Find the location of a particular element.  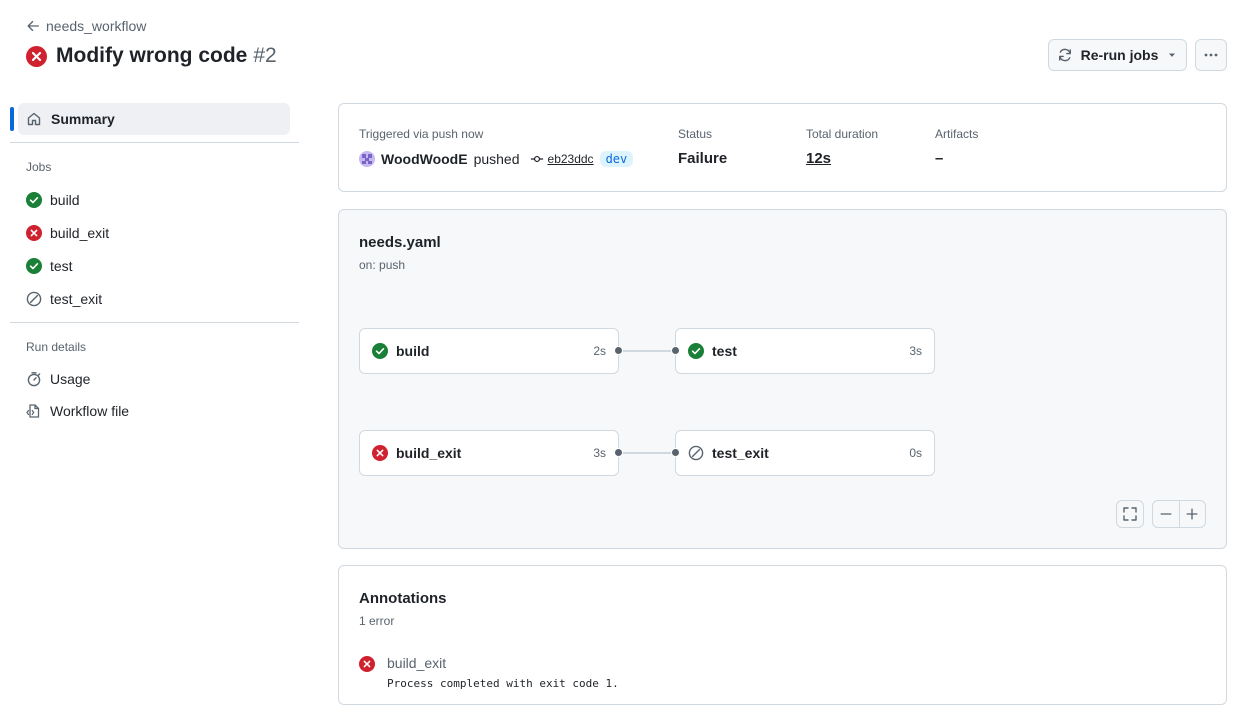

sidebar-job-build-exit: build_exit is located at coordinates (67, 233).